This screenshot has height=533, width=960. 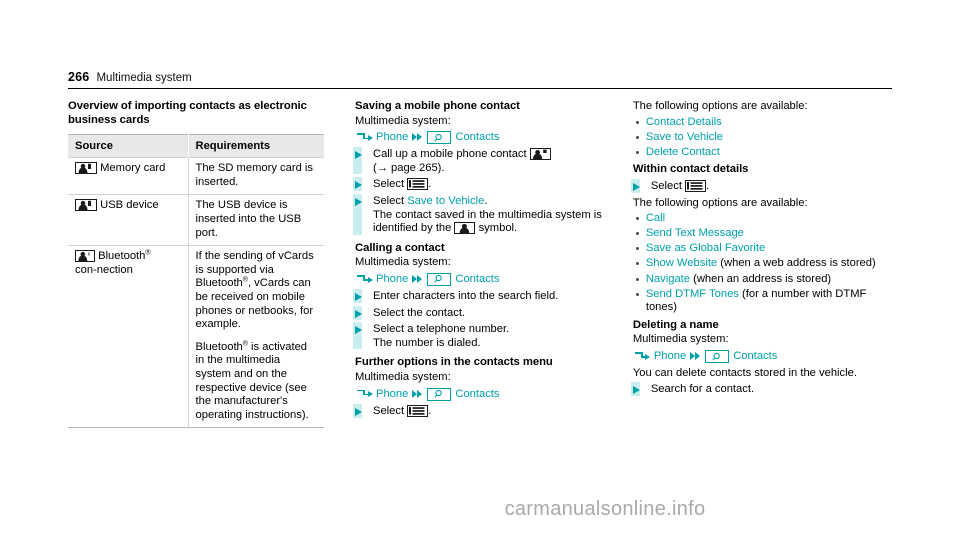 I want to click on steps-within-contact-details: Select ., so click(x=764, y=186).